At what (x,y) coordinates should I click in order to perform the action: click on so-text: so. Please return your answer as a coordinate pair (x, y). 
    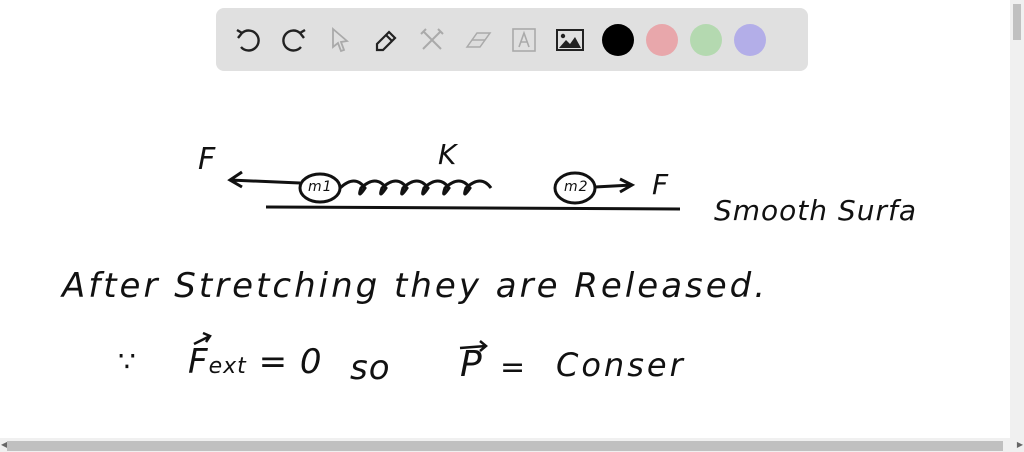
    Looking at the image, I should click on (370, 368).